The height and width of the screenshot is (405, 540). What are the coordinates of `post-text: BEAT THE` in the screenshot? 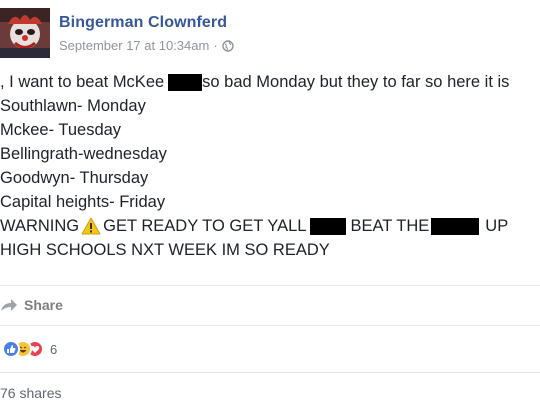 It's located at (390, 226).